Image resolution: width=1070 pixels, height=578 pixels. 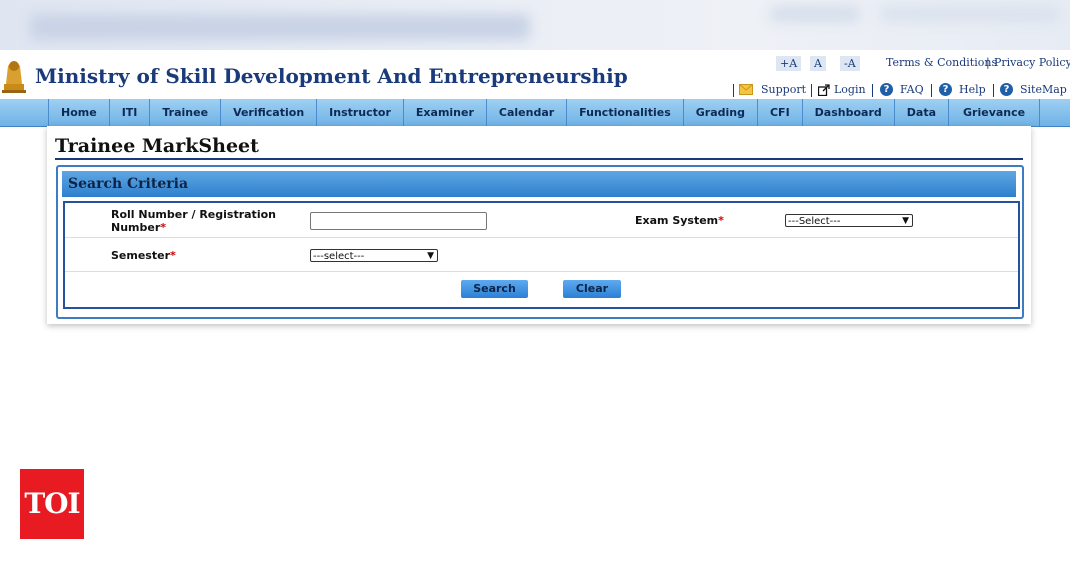 I want to click on mail-icon, so click(x=746, y=89).